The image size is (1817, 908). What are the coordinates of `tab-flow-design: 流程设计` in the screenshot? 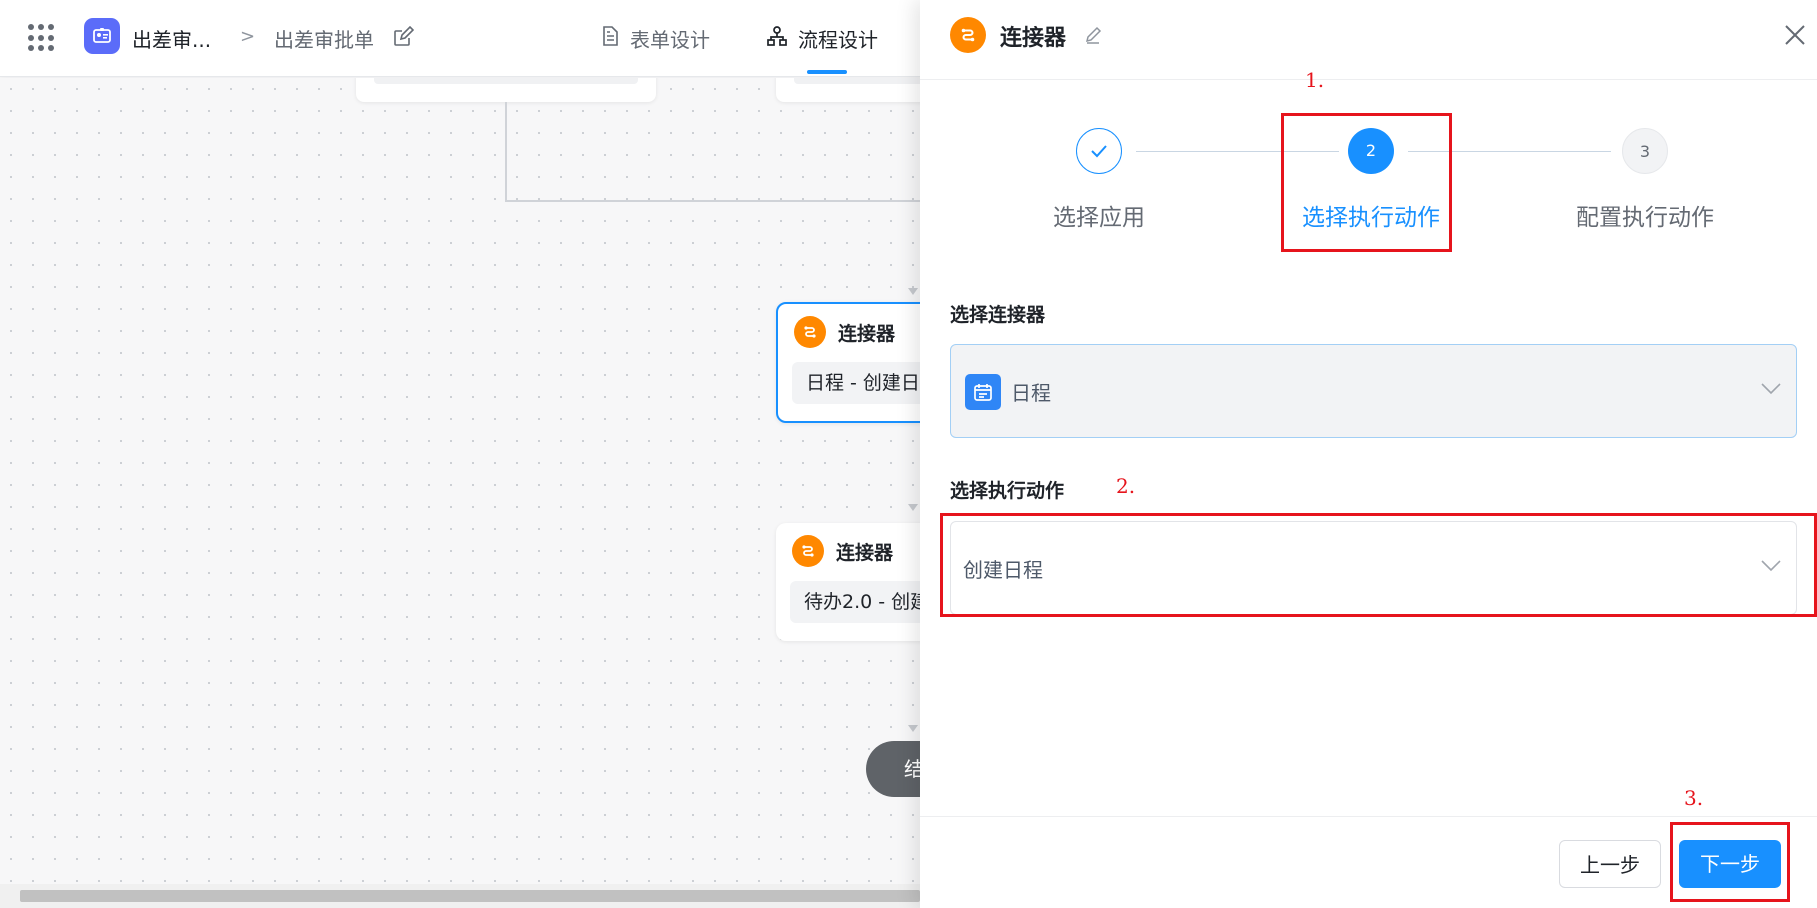 It's located at (822, 38).